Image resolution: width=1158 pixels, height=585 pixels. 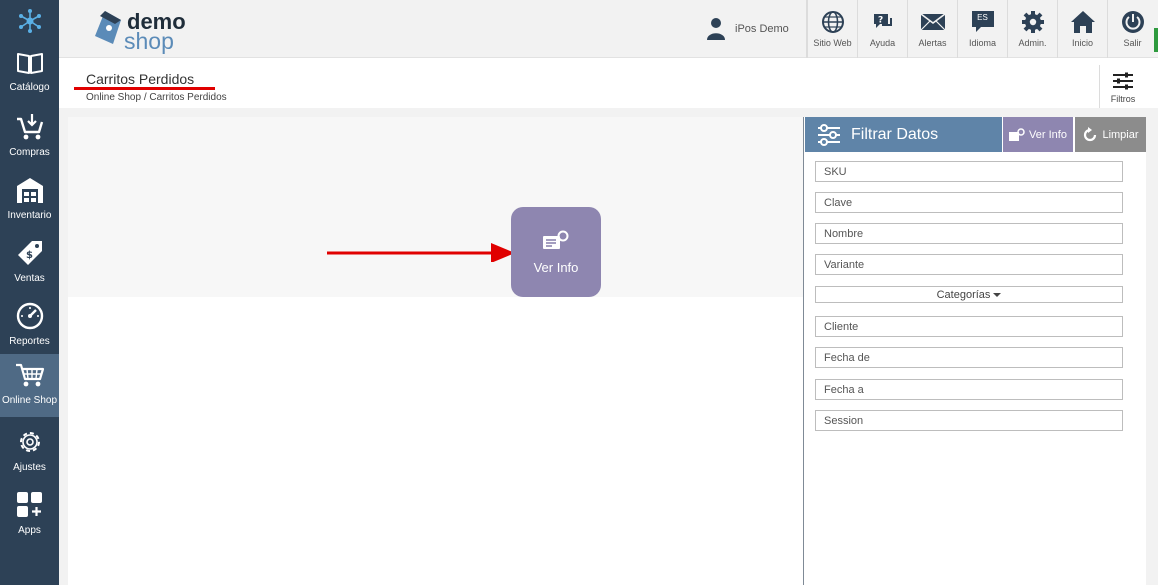 I want to click on refresh-icon, so click(x=1090, y=133).